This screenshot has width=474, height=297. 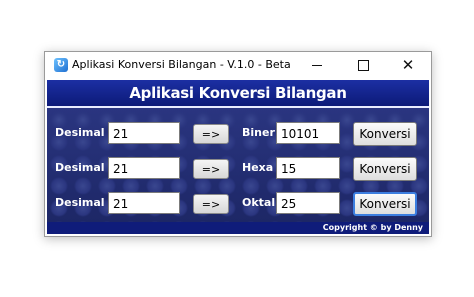 I want to click on target-label-oktal: Oktal, so click(x=259, y=202).